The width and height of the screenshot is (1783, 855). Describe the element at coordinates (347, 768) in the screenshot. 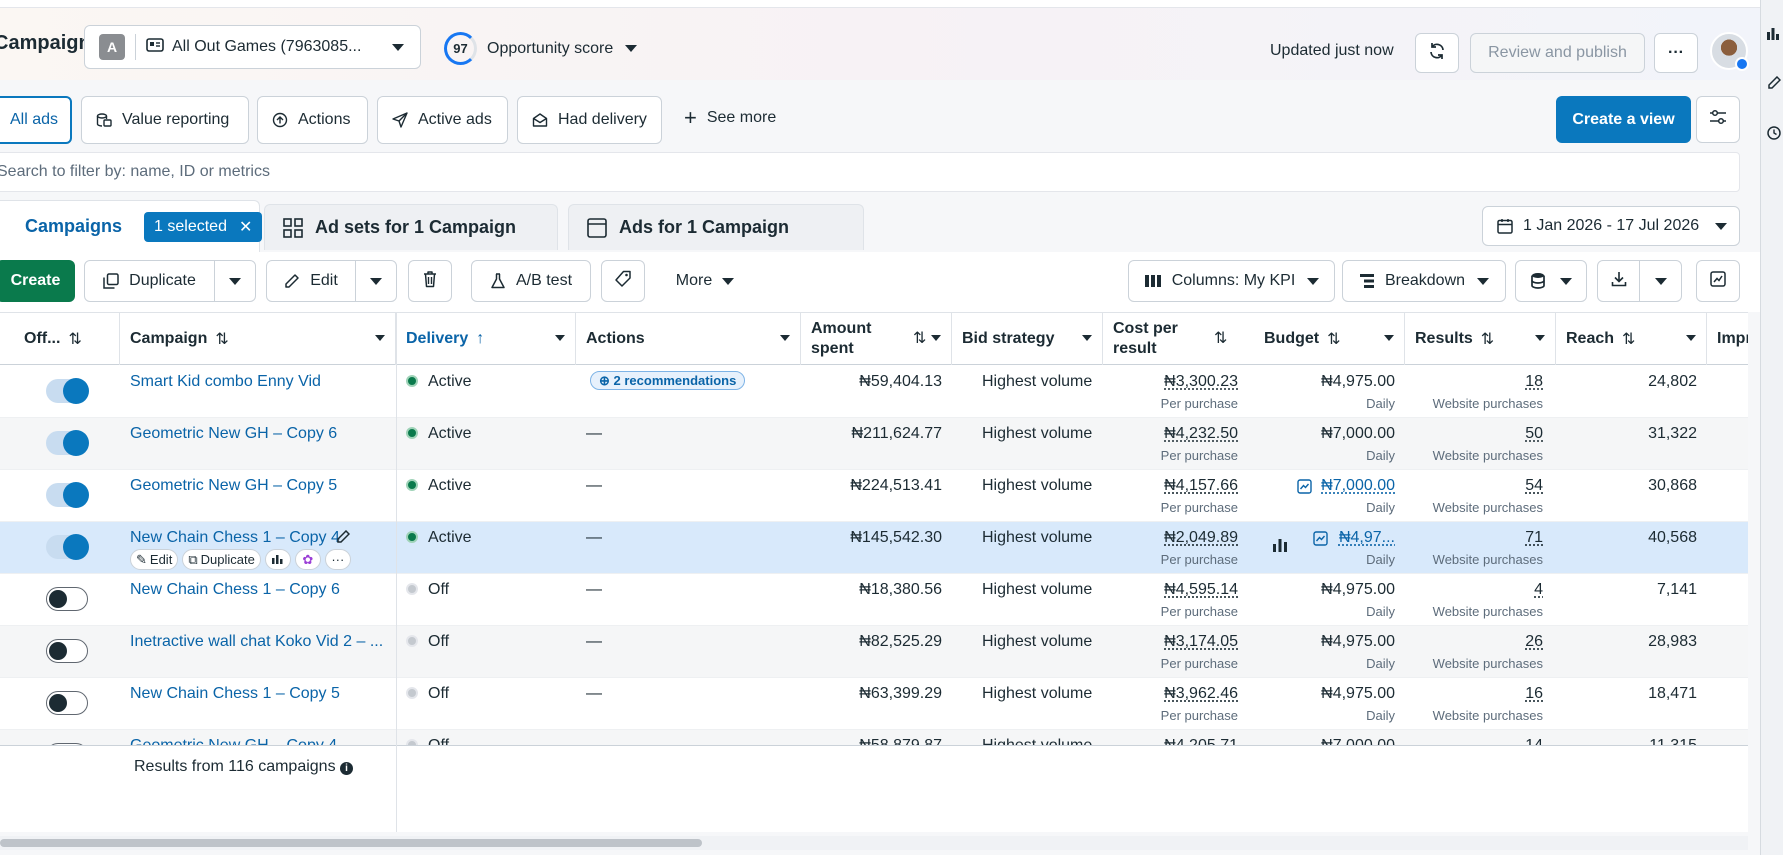

I see `info-icon: i` at that location.